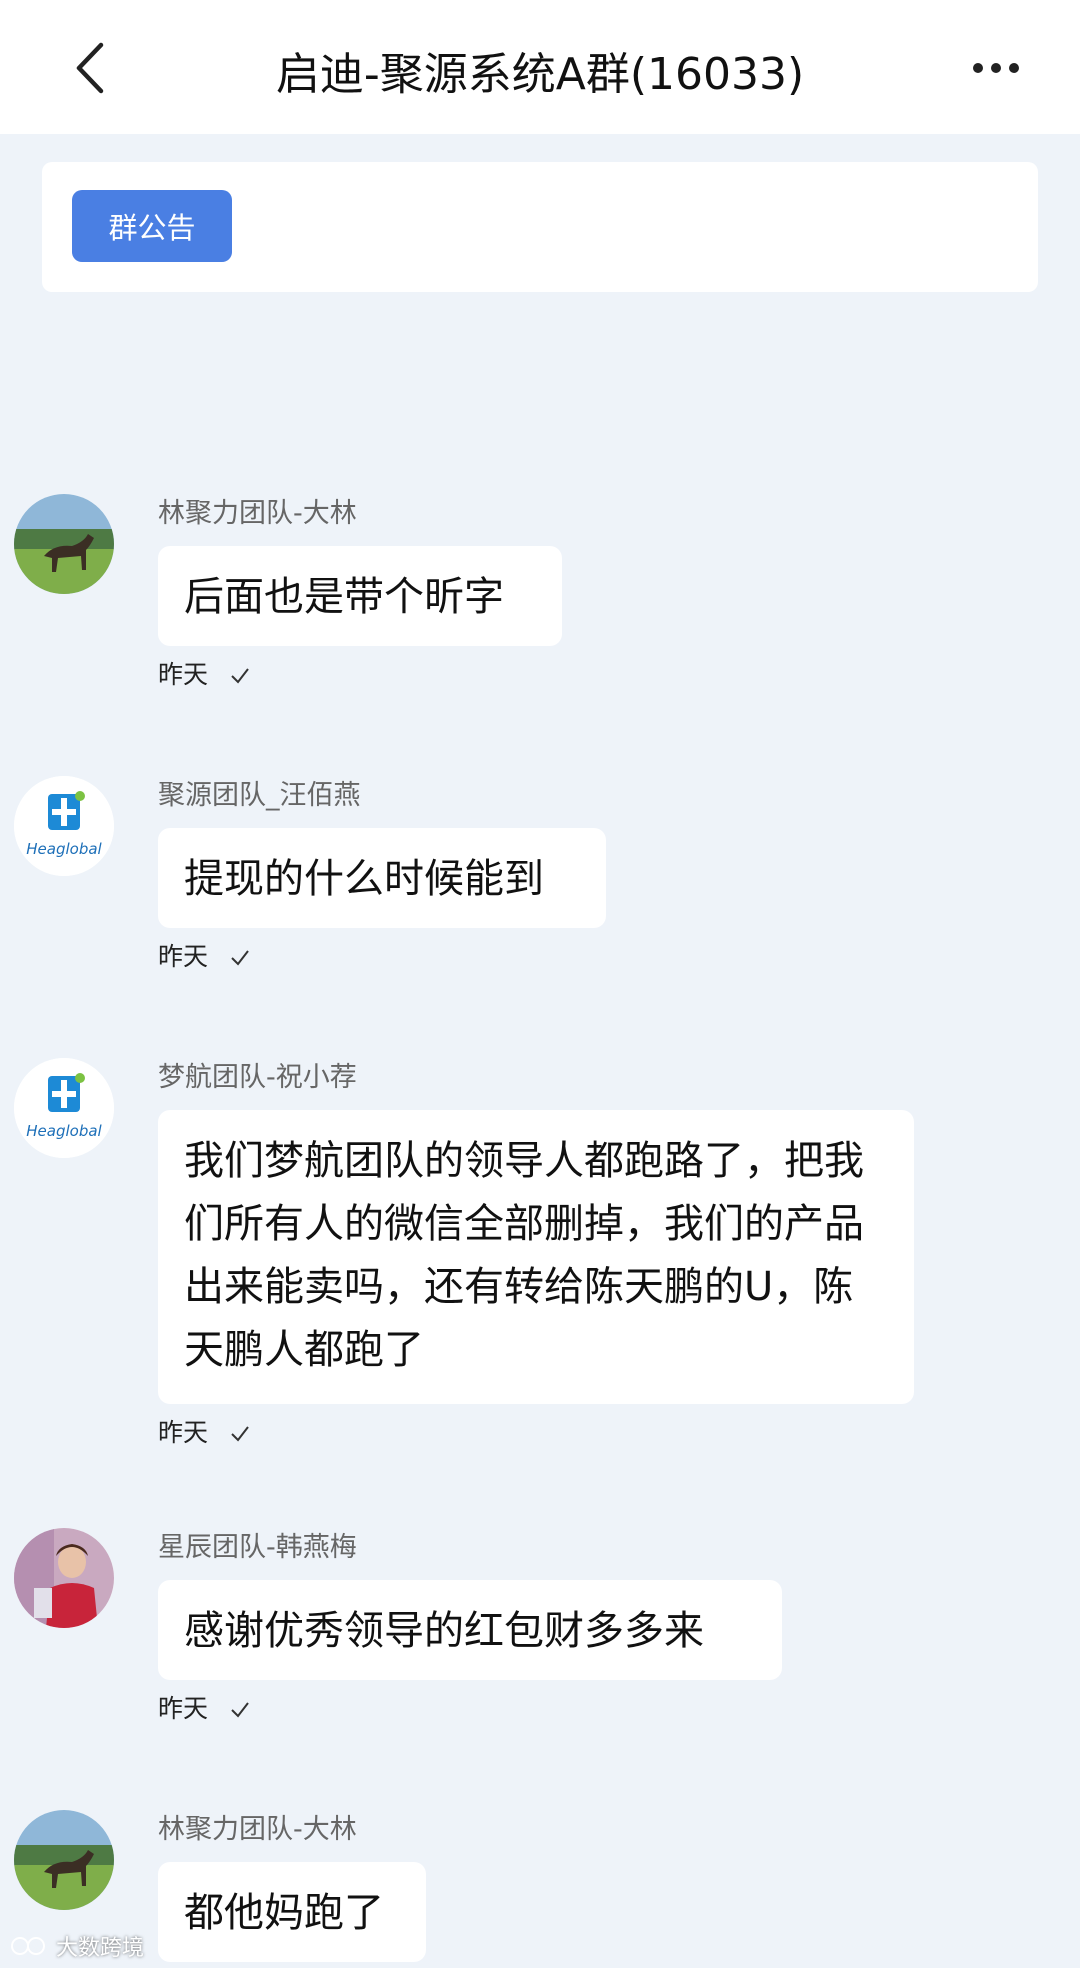  What do you see at coordinates (257, 1077) in the screenshot?
I see `sender-name: 梦航团队-祝小荐` at bounding box center [257, 1077].